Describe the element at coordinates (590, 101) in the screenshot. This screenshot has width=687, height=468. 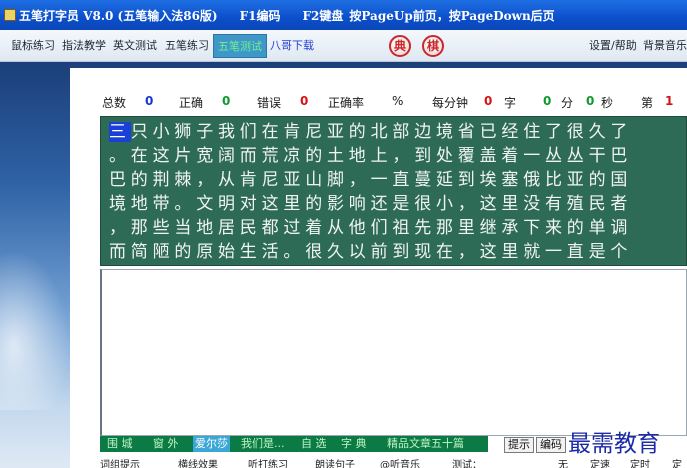
I see `seconds-value: 0` at that location.